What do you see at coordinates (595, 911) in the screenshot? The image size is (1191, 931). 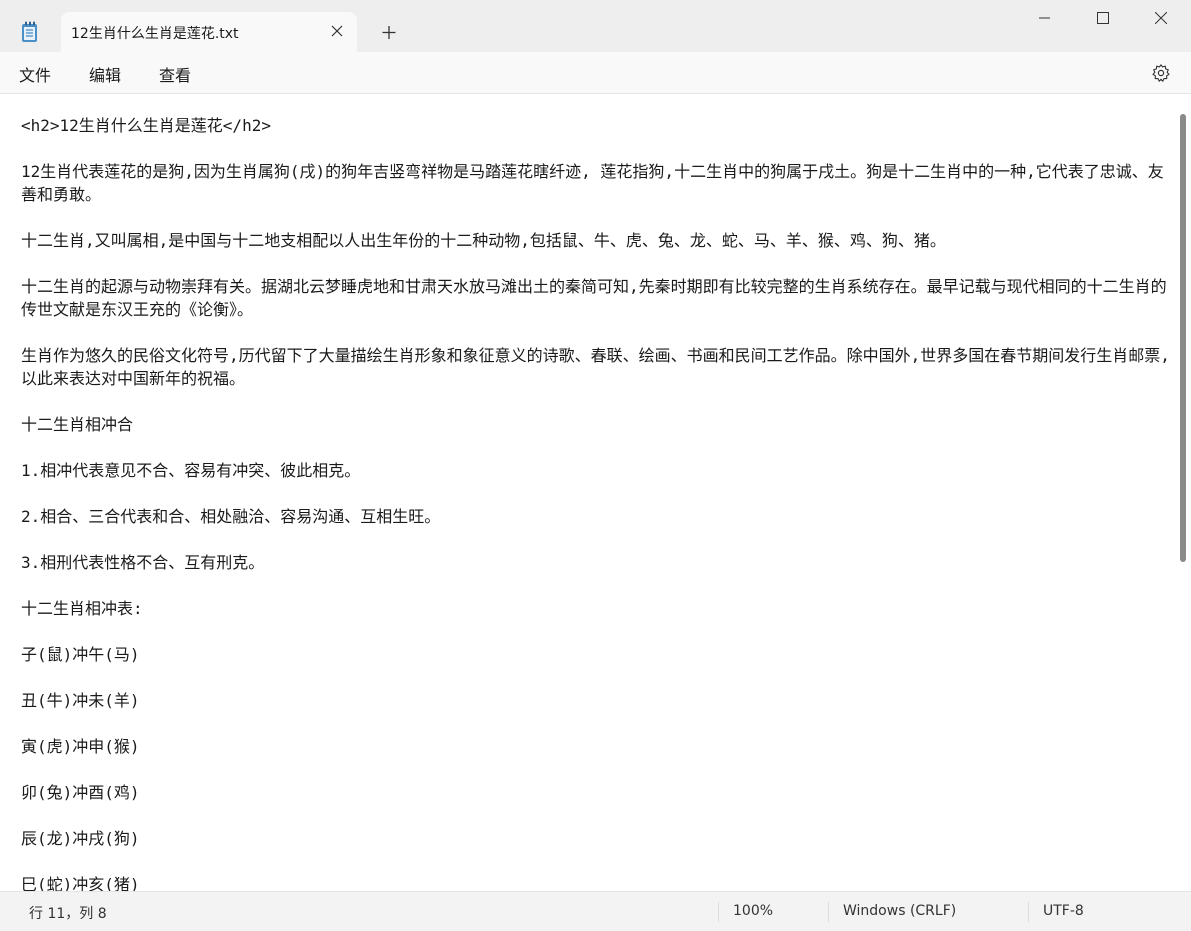 I see `status-bar: 行 11，列 8 100% Windows (CRLF) UTF-8` at bounding box center [595, 911].